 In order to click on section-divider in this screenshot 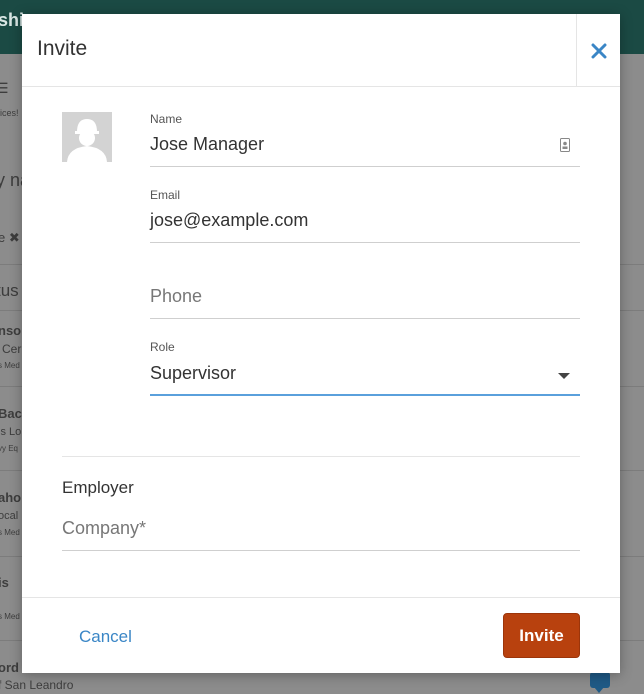, I will do `click(321, 456)`.